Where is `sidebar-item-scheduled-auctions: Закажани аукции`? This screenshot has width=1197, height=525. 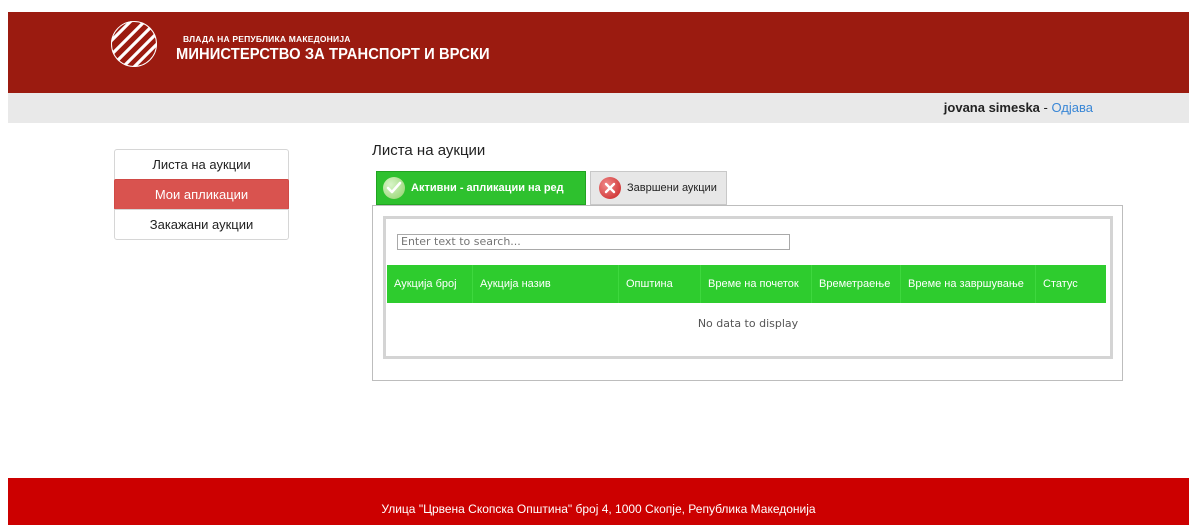
sidebar-item-scheduled-auctions: Закажани аукции is located at coordinates (201, 224).